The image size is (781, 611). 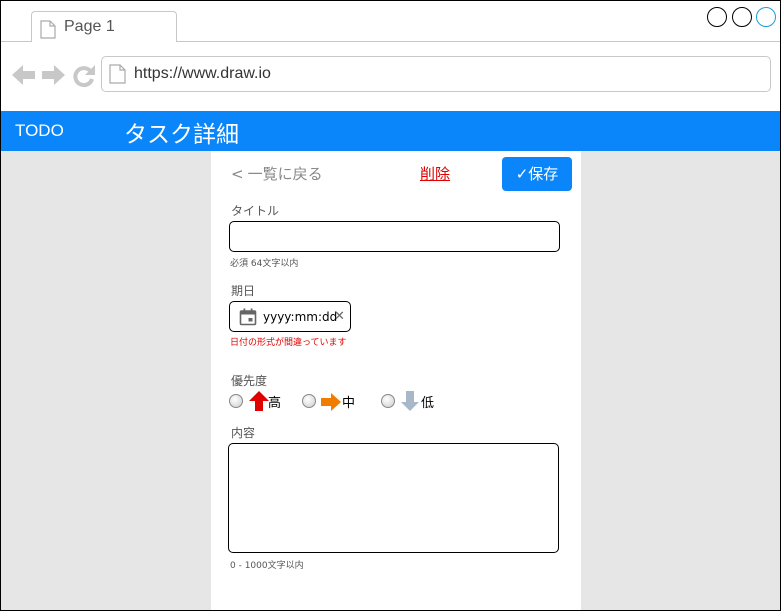 I want to click on app-header: TODO タスク詳細, so click(x=390, y=131).